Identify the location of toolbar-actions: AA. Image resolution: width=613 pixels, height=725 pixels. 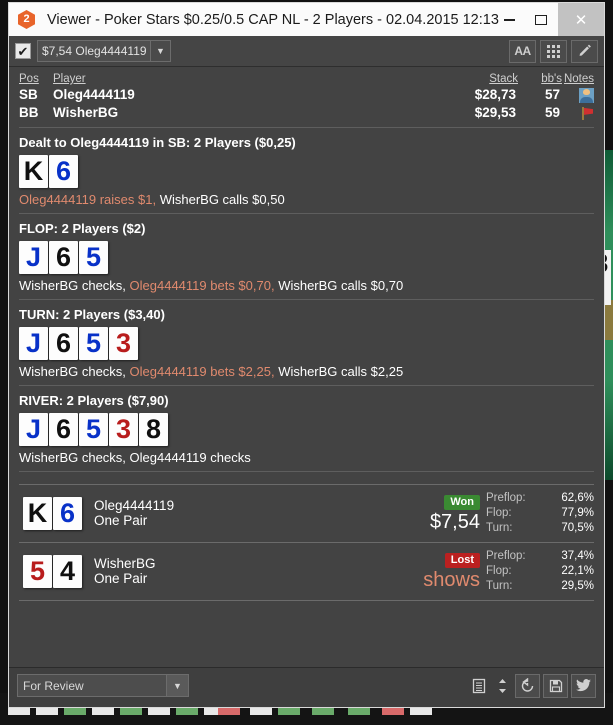
(553, 51).